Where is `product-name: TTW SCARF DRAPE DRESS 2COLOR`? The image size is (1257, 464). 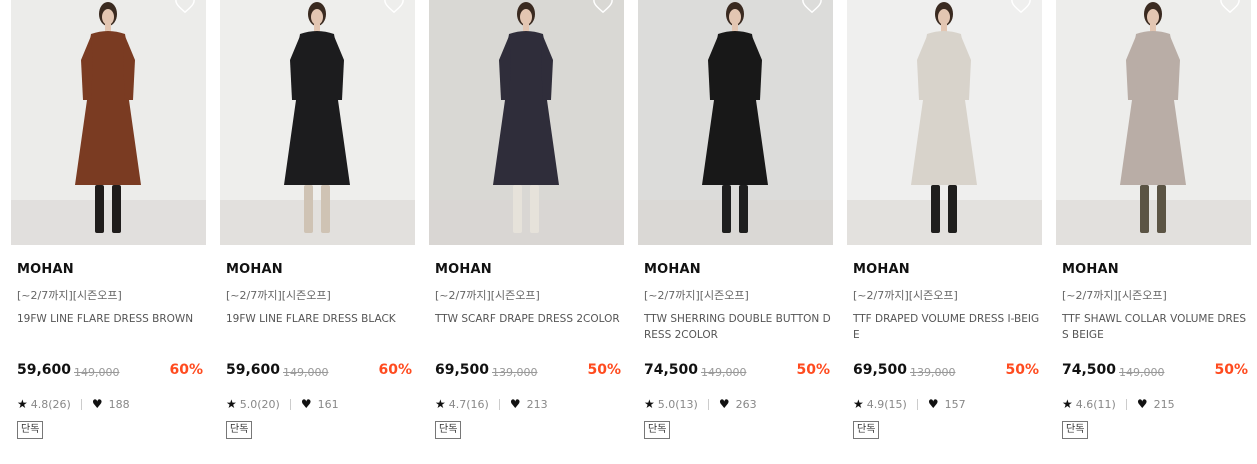 product-name: TTW SCARF DRAPE DRESS 2COLOR is located at coordinates (529, 319).